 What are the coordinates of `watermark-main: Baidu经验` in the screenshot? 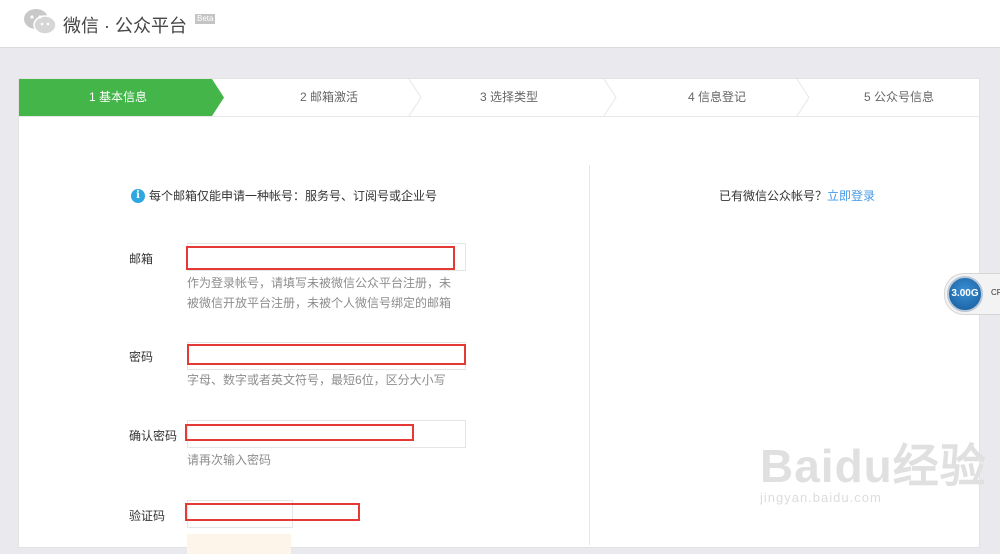 It's located at (873, 466).